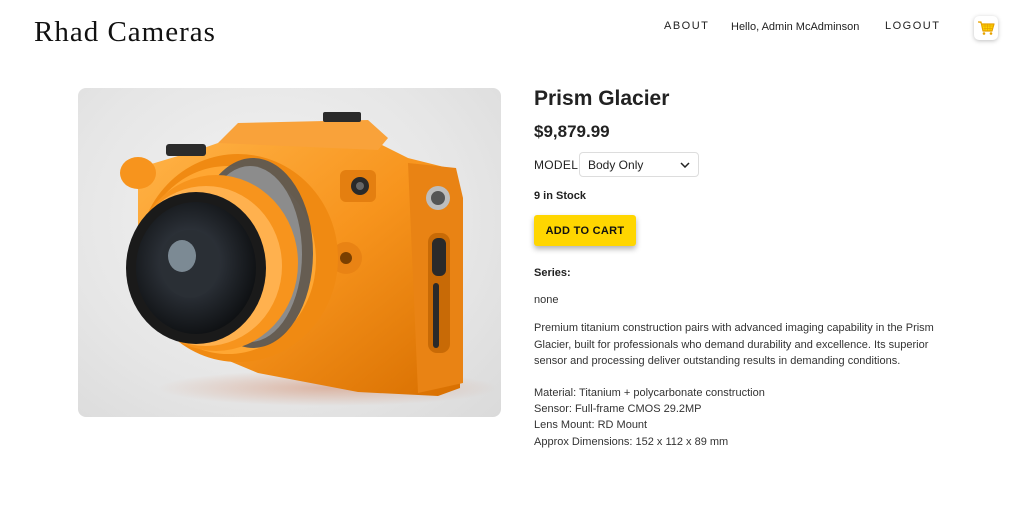 The height and width of the screenshot is (531, 1030). Describe the element at coordinates (585, 230) in the screenshot. I see `add-to-cart-button: ADD TO CART` at that location.